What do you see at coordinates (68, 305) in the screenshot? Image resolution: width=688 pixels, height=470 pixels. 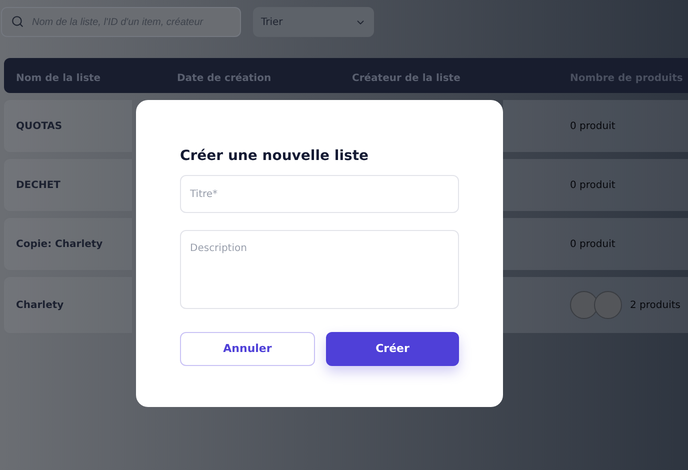 I see `list-name-cell: Charlety` at bounding box center [68, 305].